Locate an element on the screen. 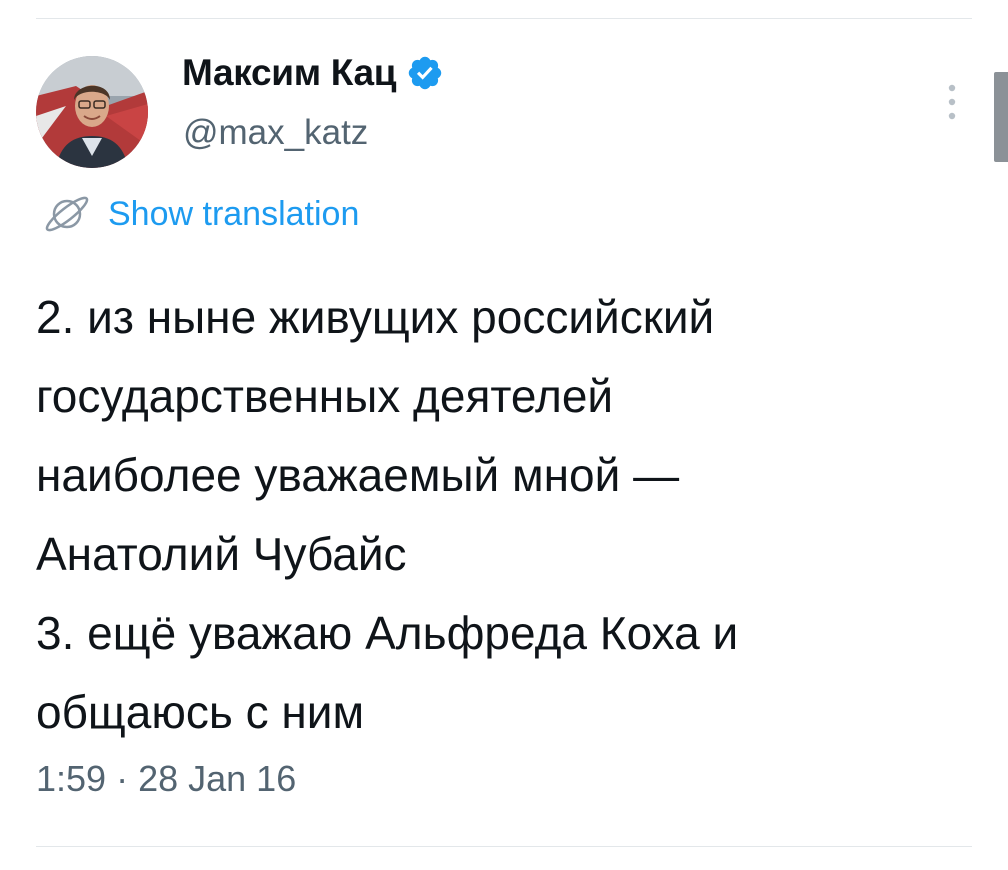 This screenshot has height=870, width=1008. author-name: Максим Кац is located at coordinates (289, 73).